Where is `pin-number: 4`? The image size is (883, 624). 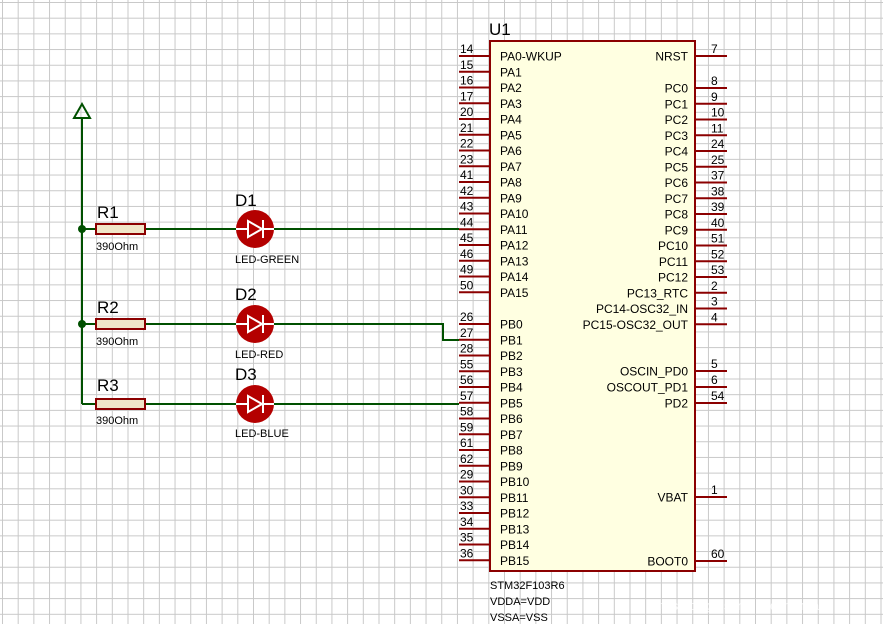 pin-number: 4 is located at coordinates (714, 317).